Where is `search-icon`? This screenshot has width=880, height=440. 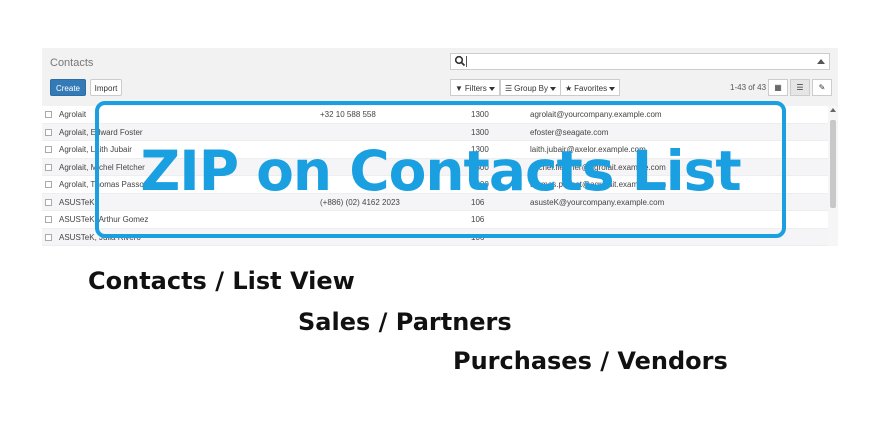 search-icon is located at coordinates (460, 61).